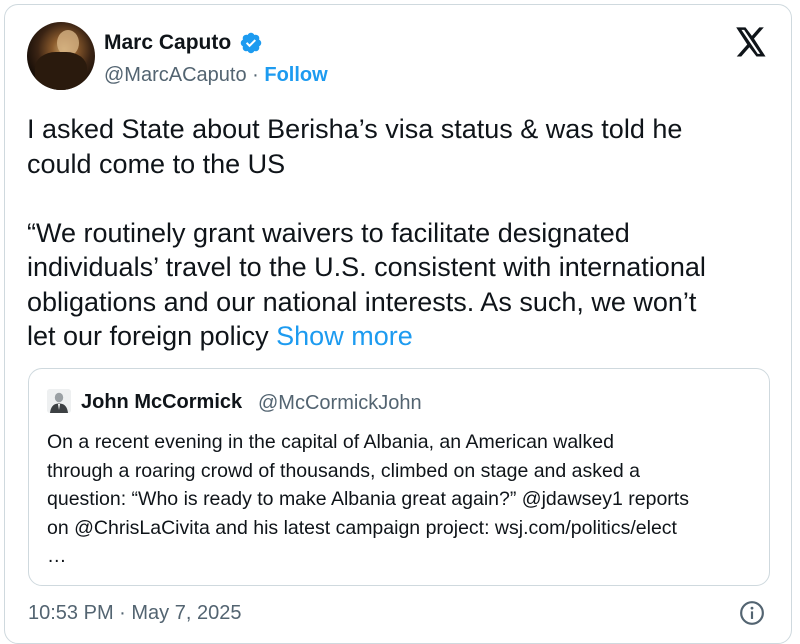 The height and width of the screenshot is (644, 800). I want to click on verified-badge-icon, so click(251, 43).